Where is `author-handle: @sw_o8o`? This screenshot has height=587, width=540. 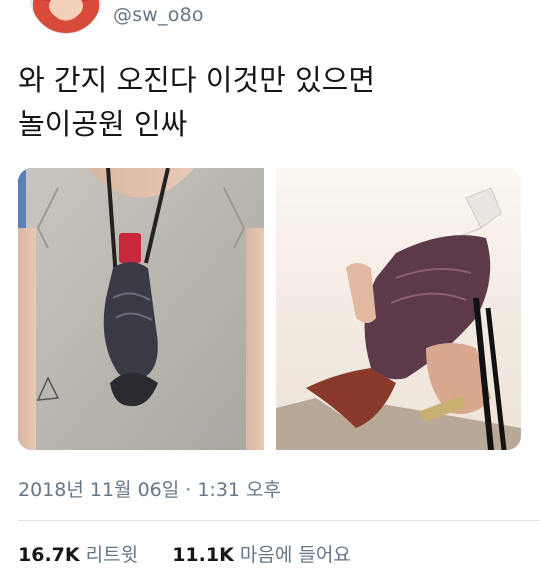
author-handle: @sw_o8o is located at coordinates (158, 15).